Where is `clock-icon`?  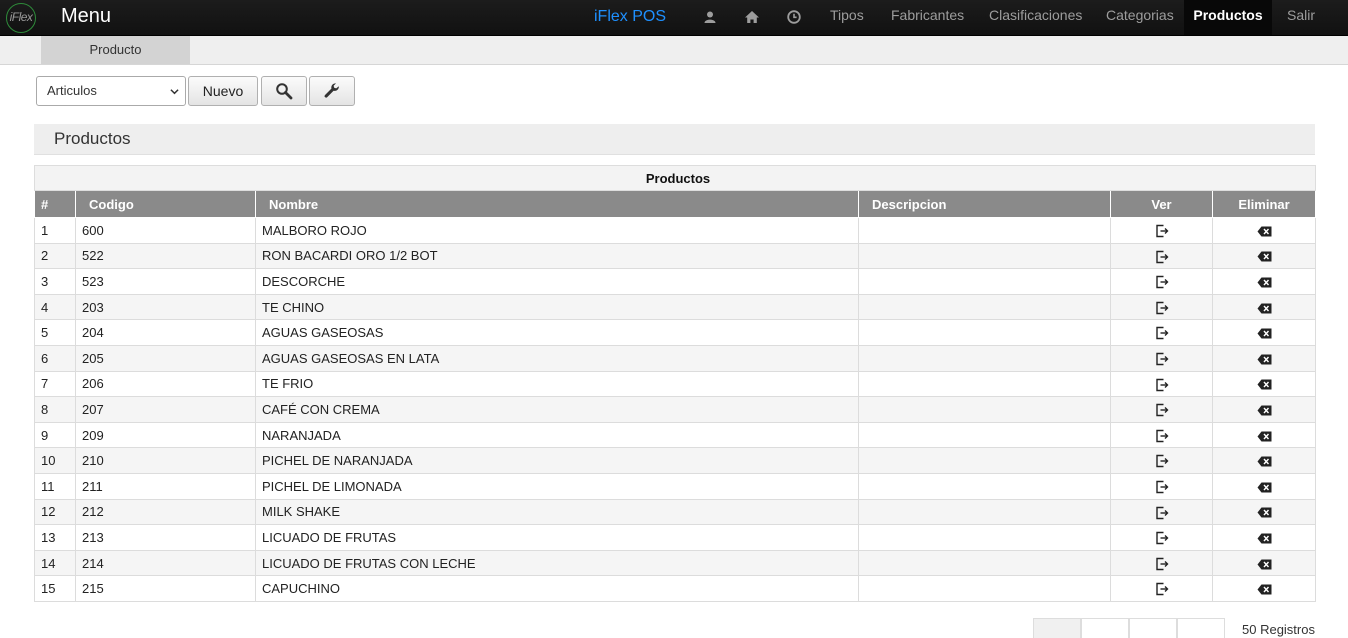 clock-icon is located at coordinates (794, 17).